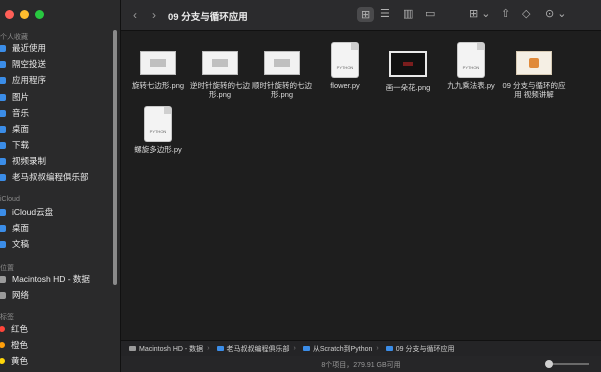  I want to click on file-item: PYTHON 螺旋多边形.py, so click(158, 127).